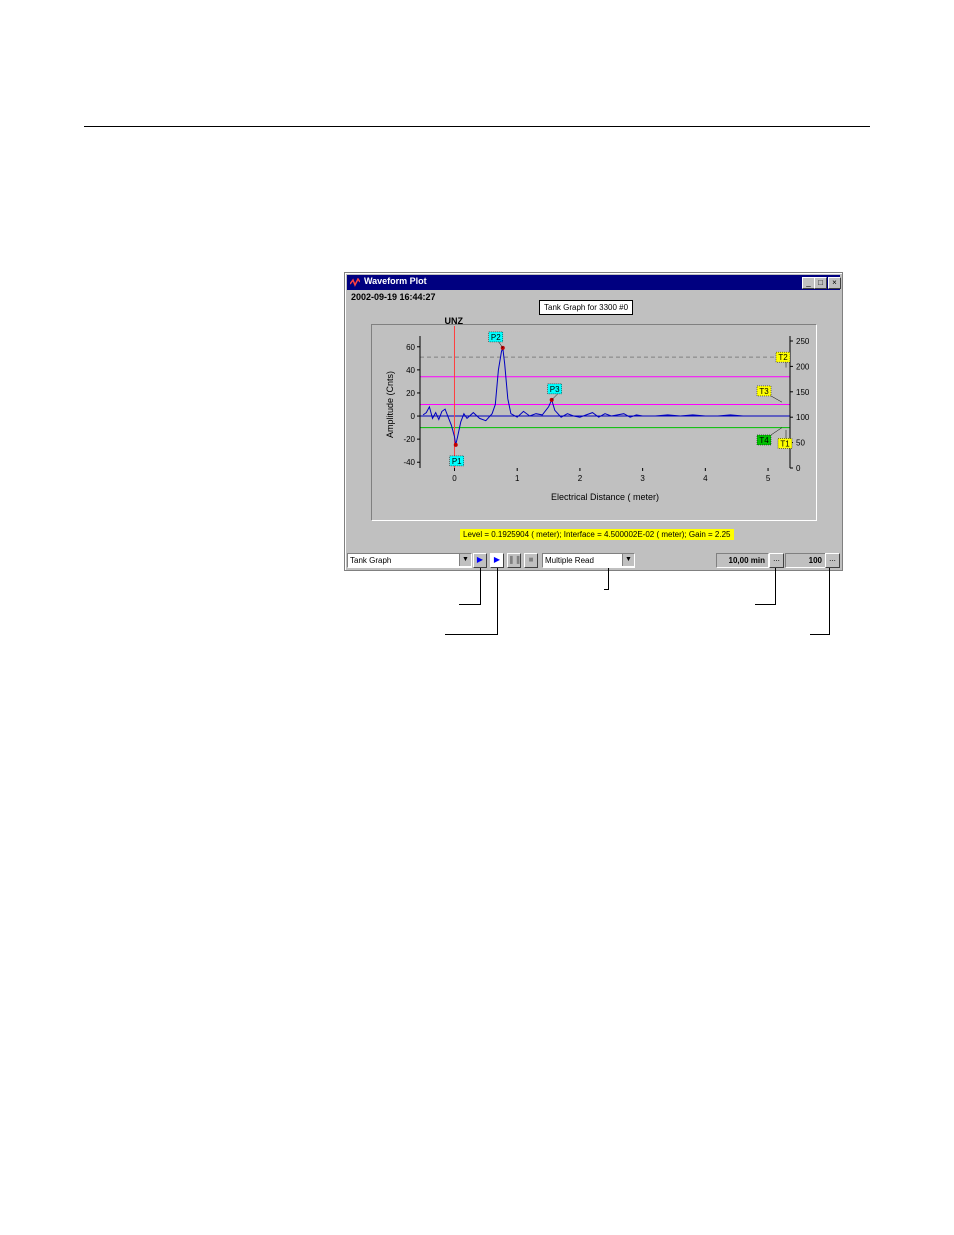 This screenshot has width=954, height=1235. What do you see at coordinates (517, 478) in the screenshot?
I see `x-tick-label: 1` at bounding box center [517, 478].